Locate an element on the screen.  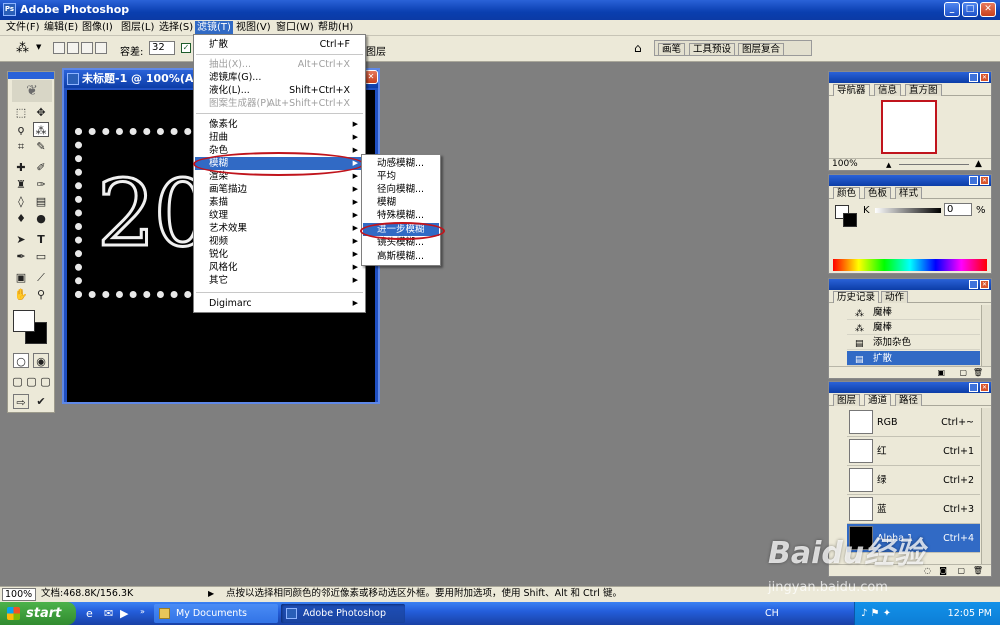
submenu-item-blur: 模糊 is located at coordinates (401, 202).